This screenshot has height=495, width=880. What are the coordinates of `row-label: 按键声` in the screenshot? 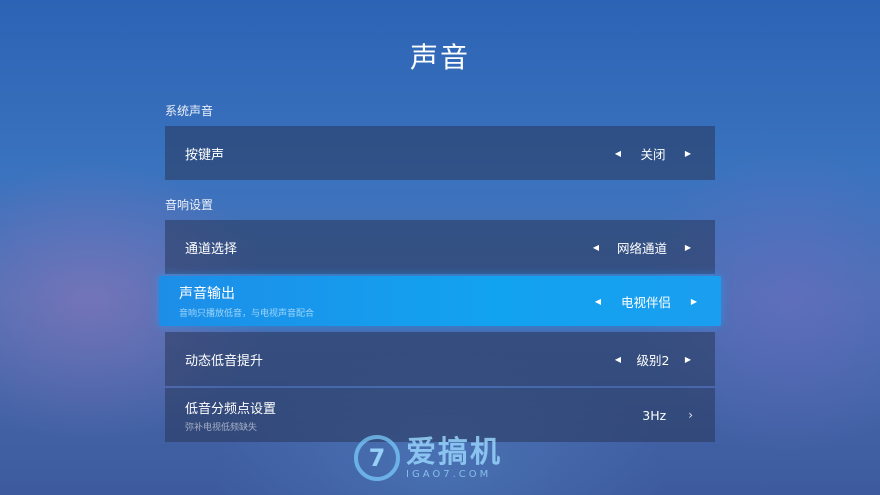 It's located at (205, 155).